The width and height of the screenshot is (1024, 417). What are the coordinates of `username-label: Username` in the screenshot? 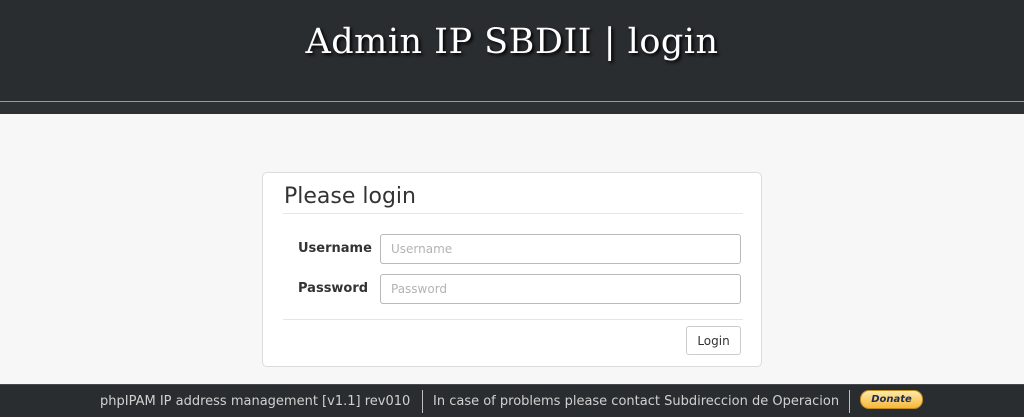 It's located at (335, 248).